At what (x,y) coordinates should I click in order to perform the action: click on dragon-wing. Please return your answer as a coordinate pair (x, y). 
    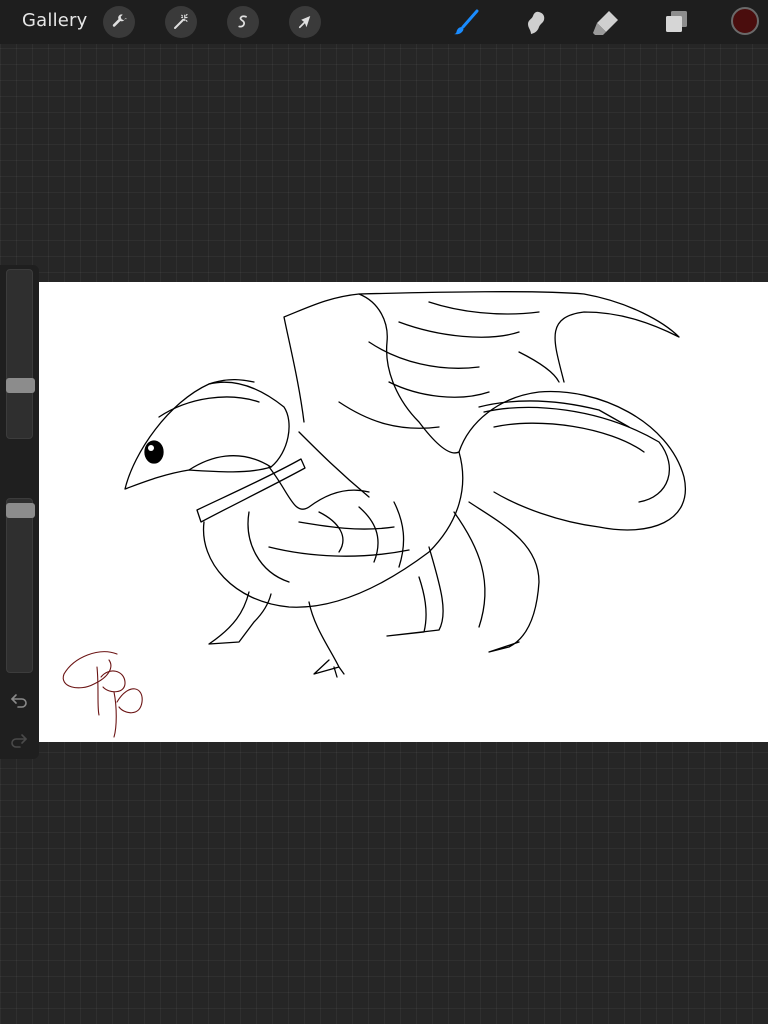
    Looking at the image, I should click on (481, 357).